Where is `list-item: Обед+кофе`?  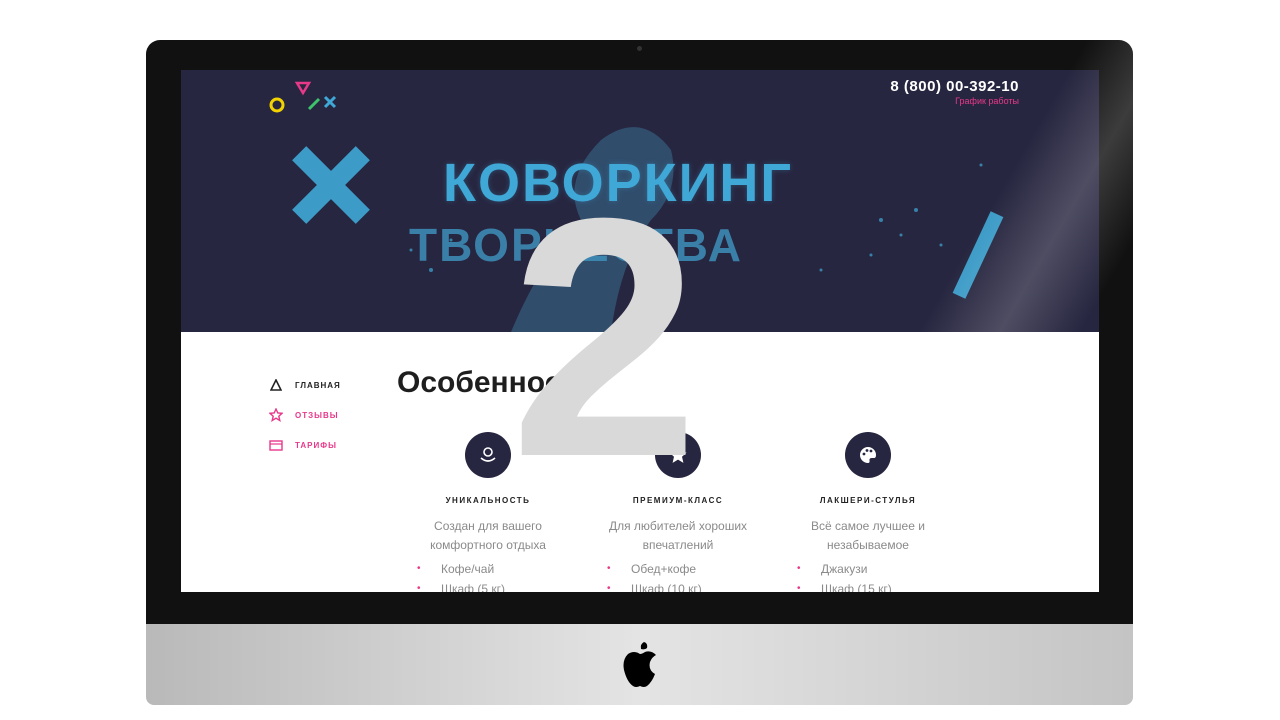
list-item: Обед+кофе is located at coordinates (678, 569).